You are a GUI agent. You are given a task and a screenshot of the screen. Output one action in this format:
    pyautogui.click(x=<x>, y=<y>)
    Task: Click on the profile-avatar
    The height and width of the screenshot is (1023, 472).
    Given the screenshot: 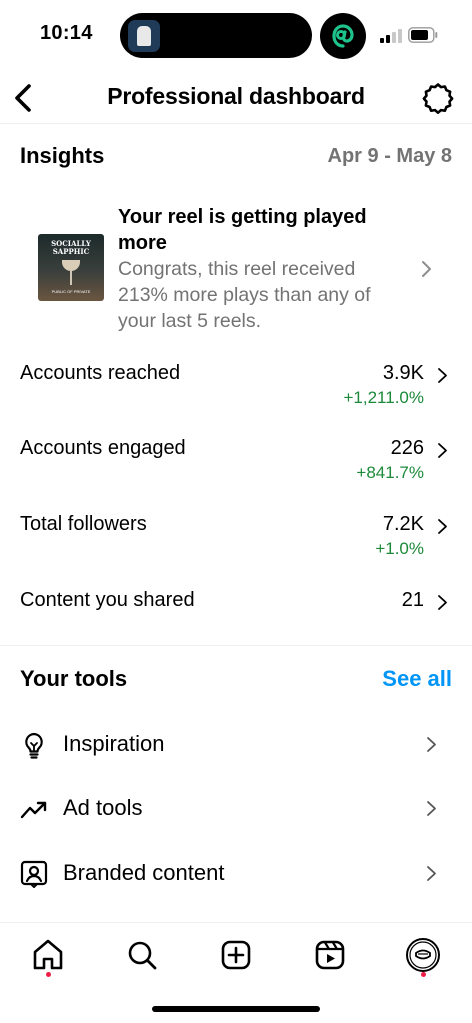 What is the action you would take?
    pyautogui.click(x=423, y=955)
    